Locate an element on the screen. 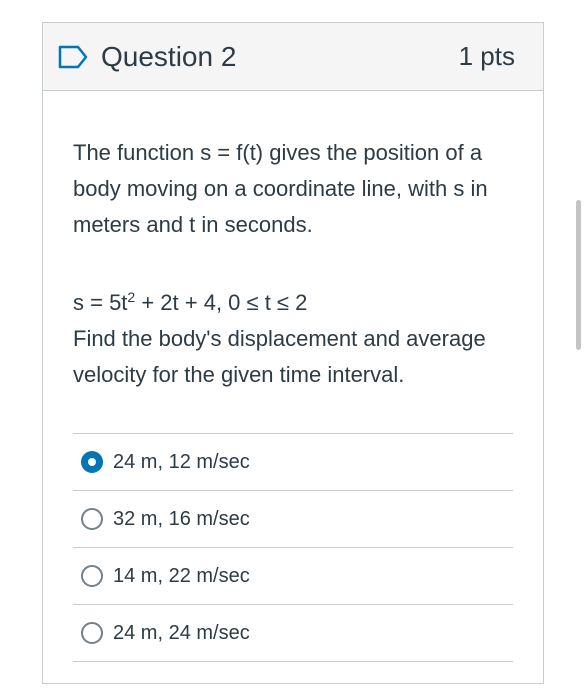 The image size is (587, 700). question-header: Question 2 1 pts is located at coordinates (293, 57).